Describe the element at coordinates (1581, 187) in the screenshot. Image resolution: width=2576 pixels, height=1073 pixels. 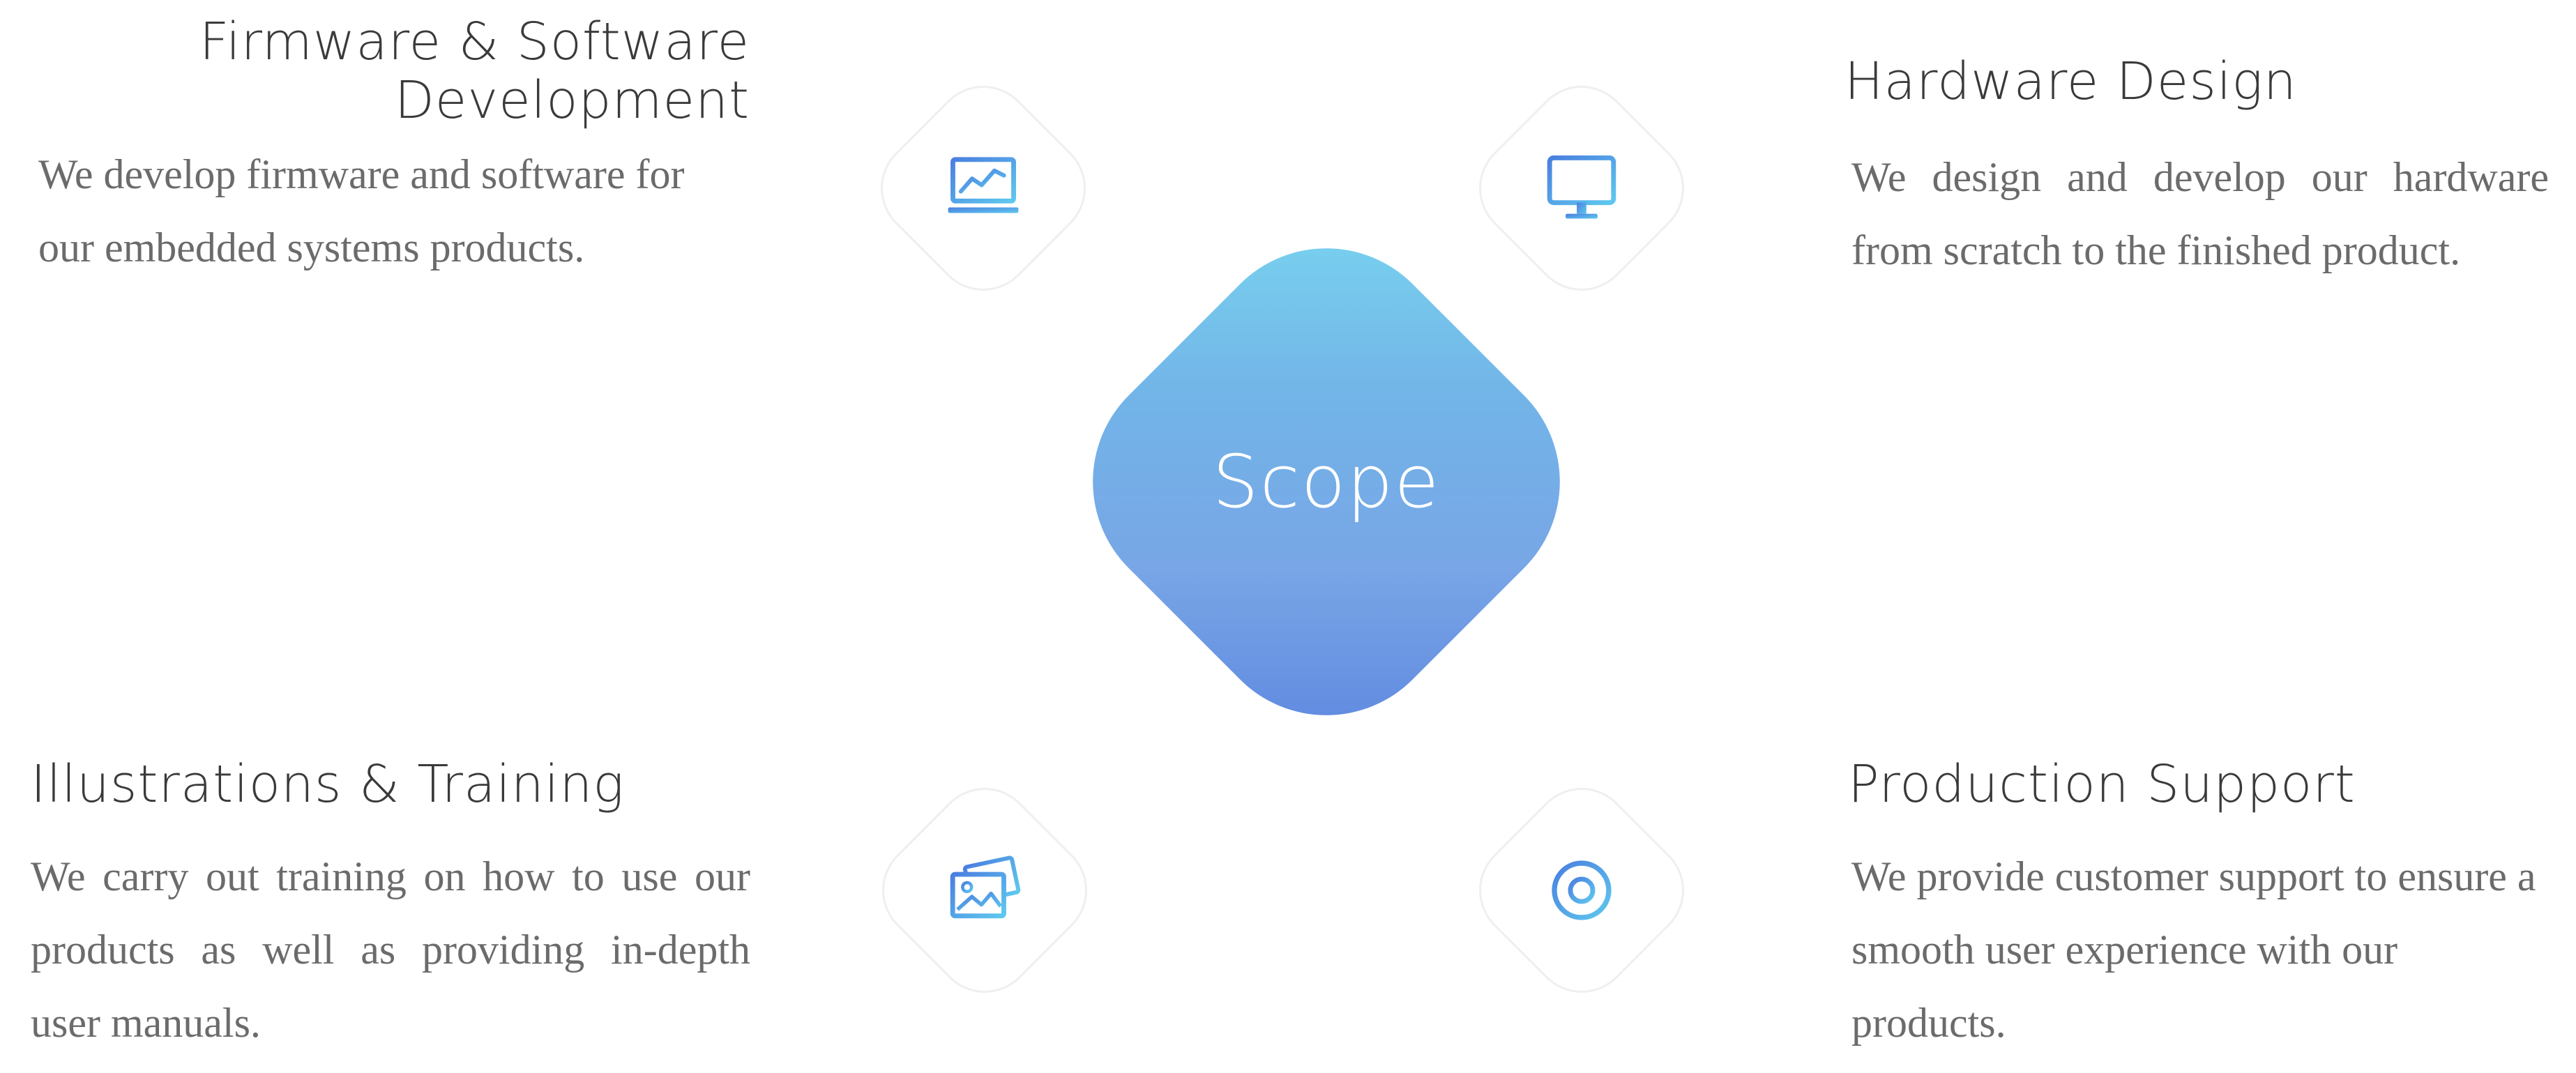
I see `monitor-icon` at that location.